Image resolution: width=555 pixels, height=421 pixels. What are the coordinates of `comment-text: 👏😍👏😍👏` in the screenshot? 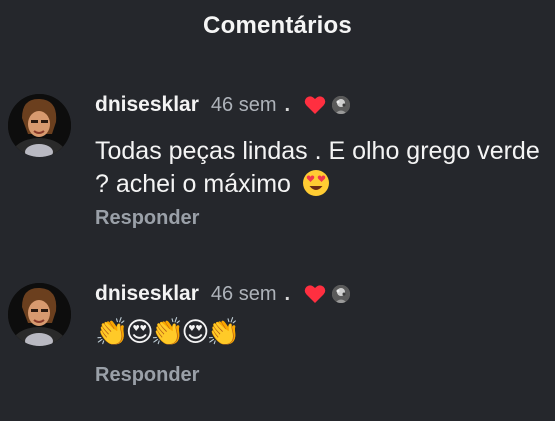 It's located at (320, 332).